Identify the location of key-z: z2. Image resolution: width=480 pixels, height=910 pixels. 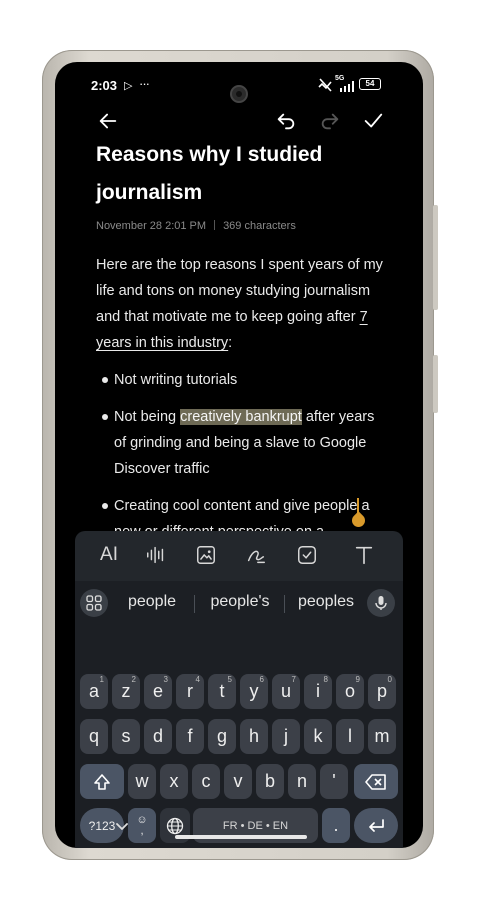
(126, 691).